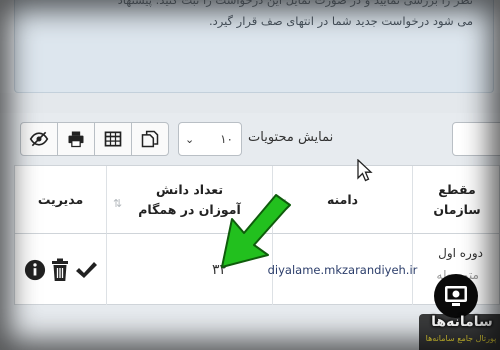  I want to click on show-entries-label: نمایش محتویات, so click(291, 137).